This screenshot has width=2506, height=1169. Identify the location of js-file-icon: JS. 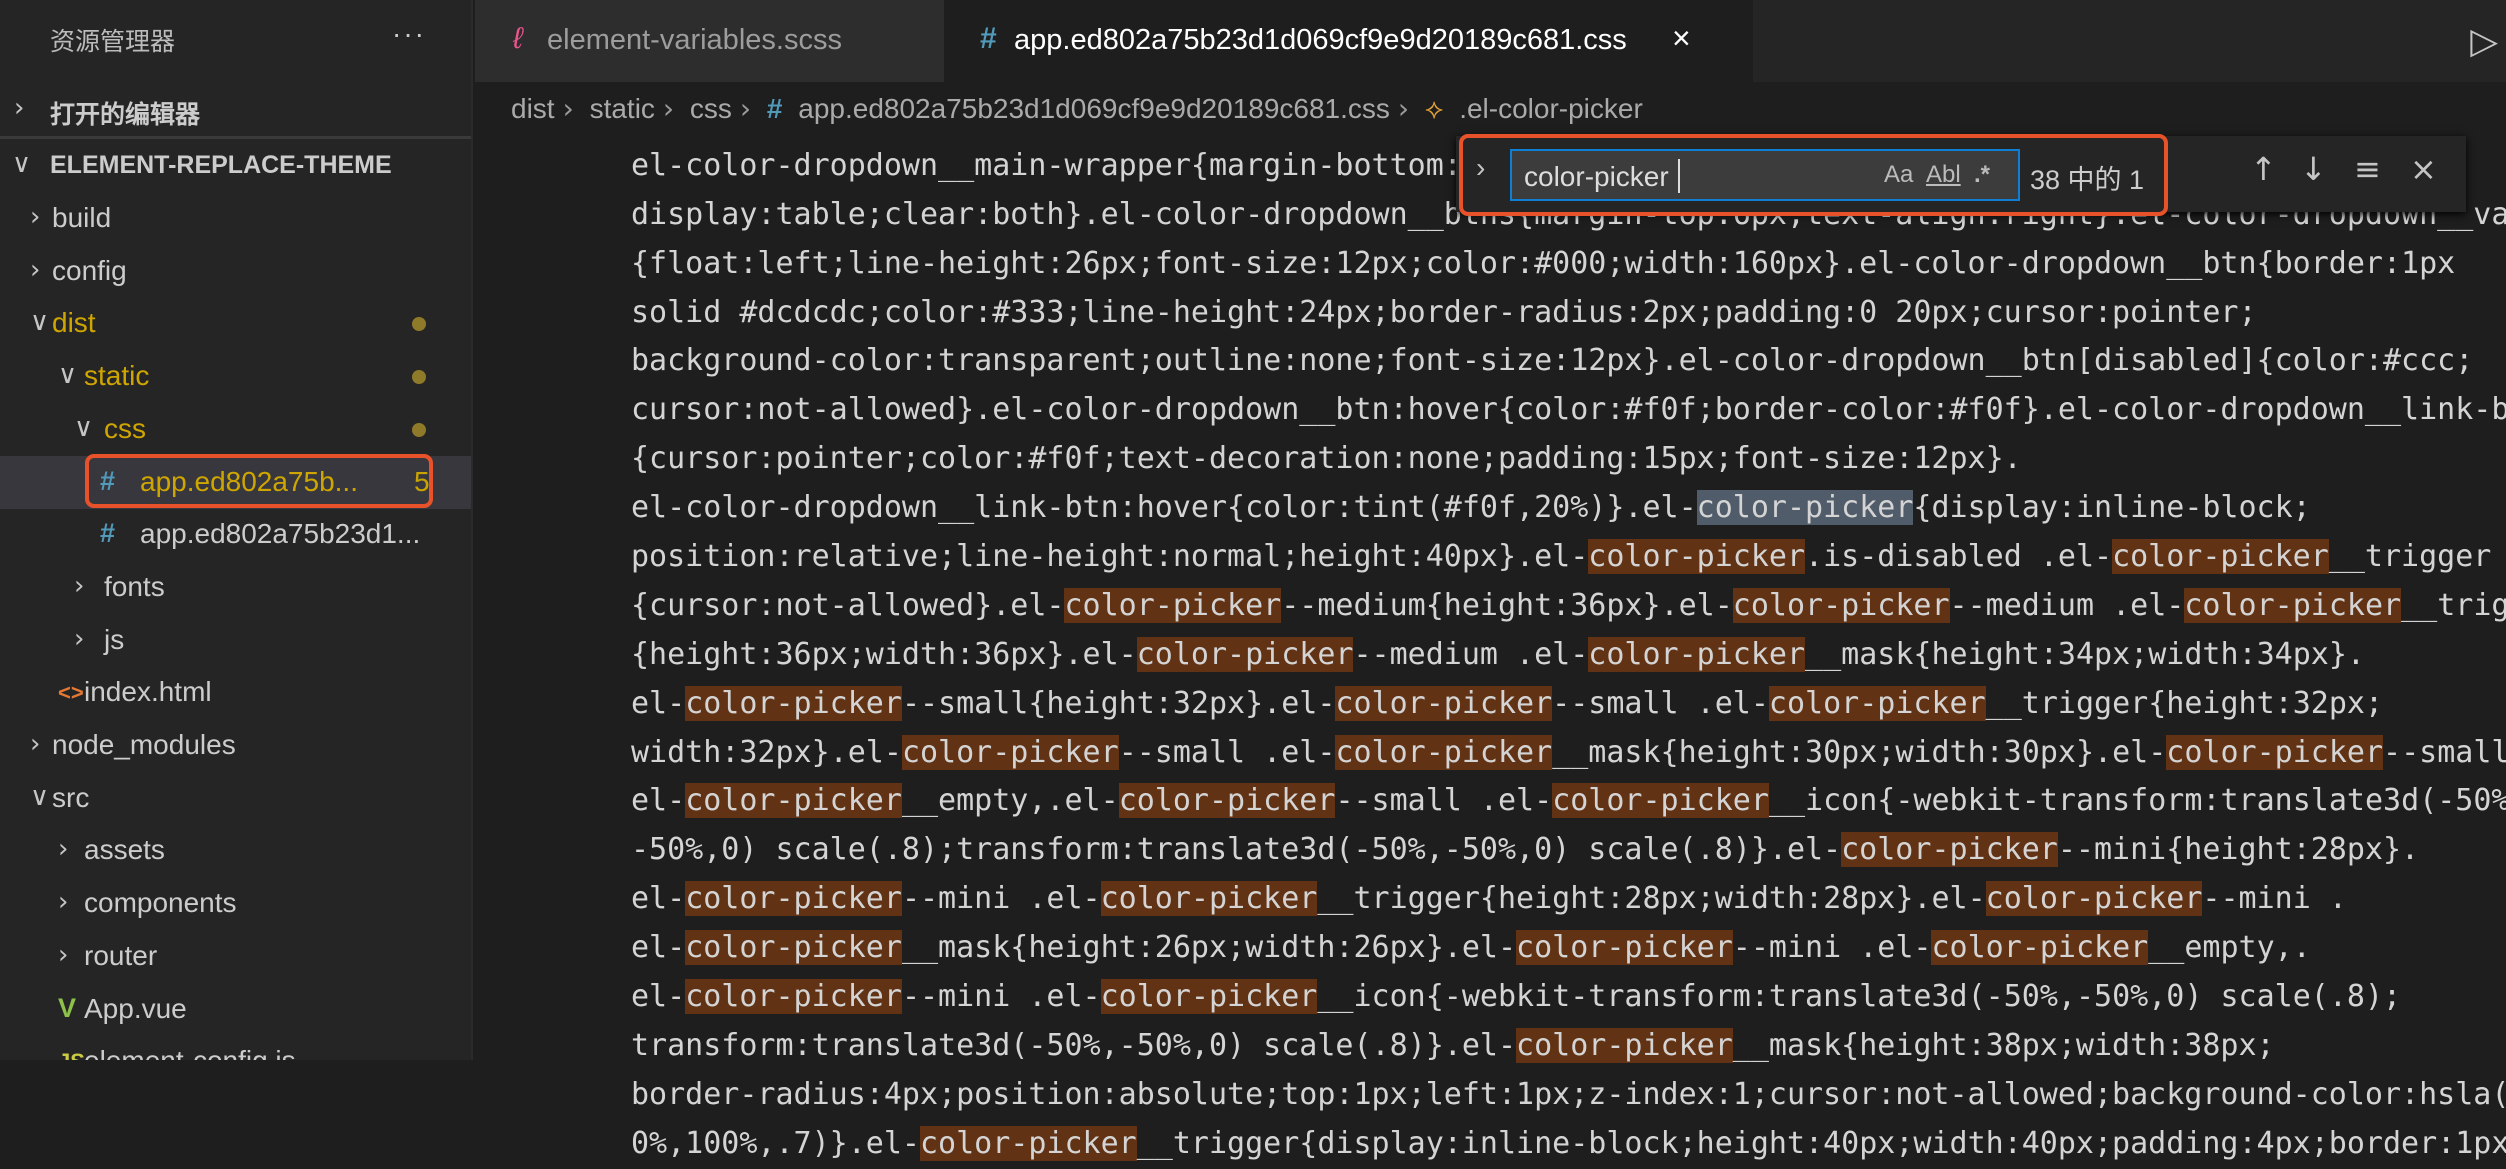
(71, 1054).